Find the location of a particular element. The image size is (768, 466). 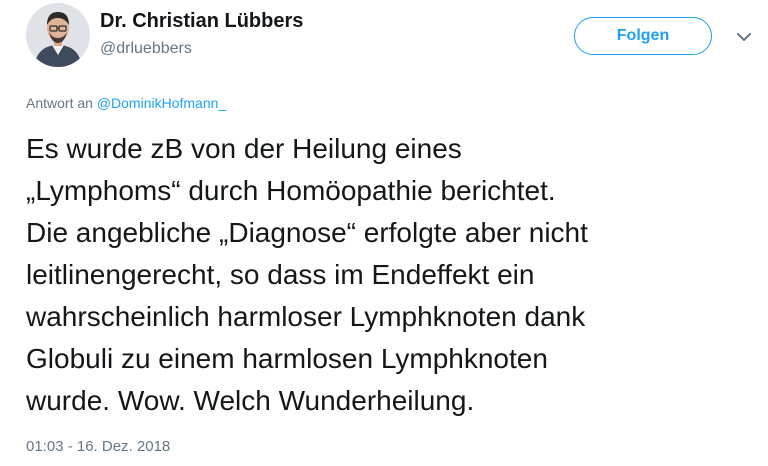

tweet-text-line: Globuli zu einem harmlosen Lymphknoten is located at coordinates (287, 358).